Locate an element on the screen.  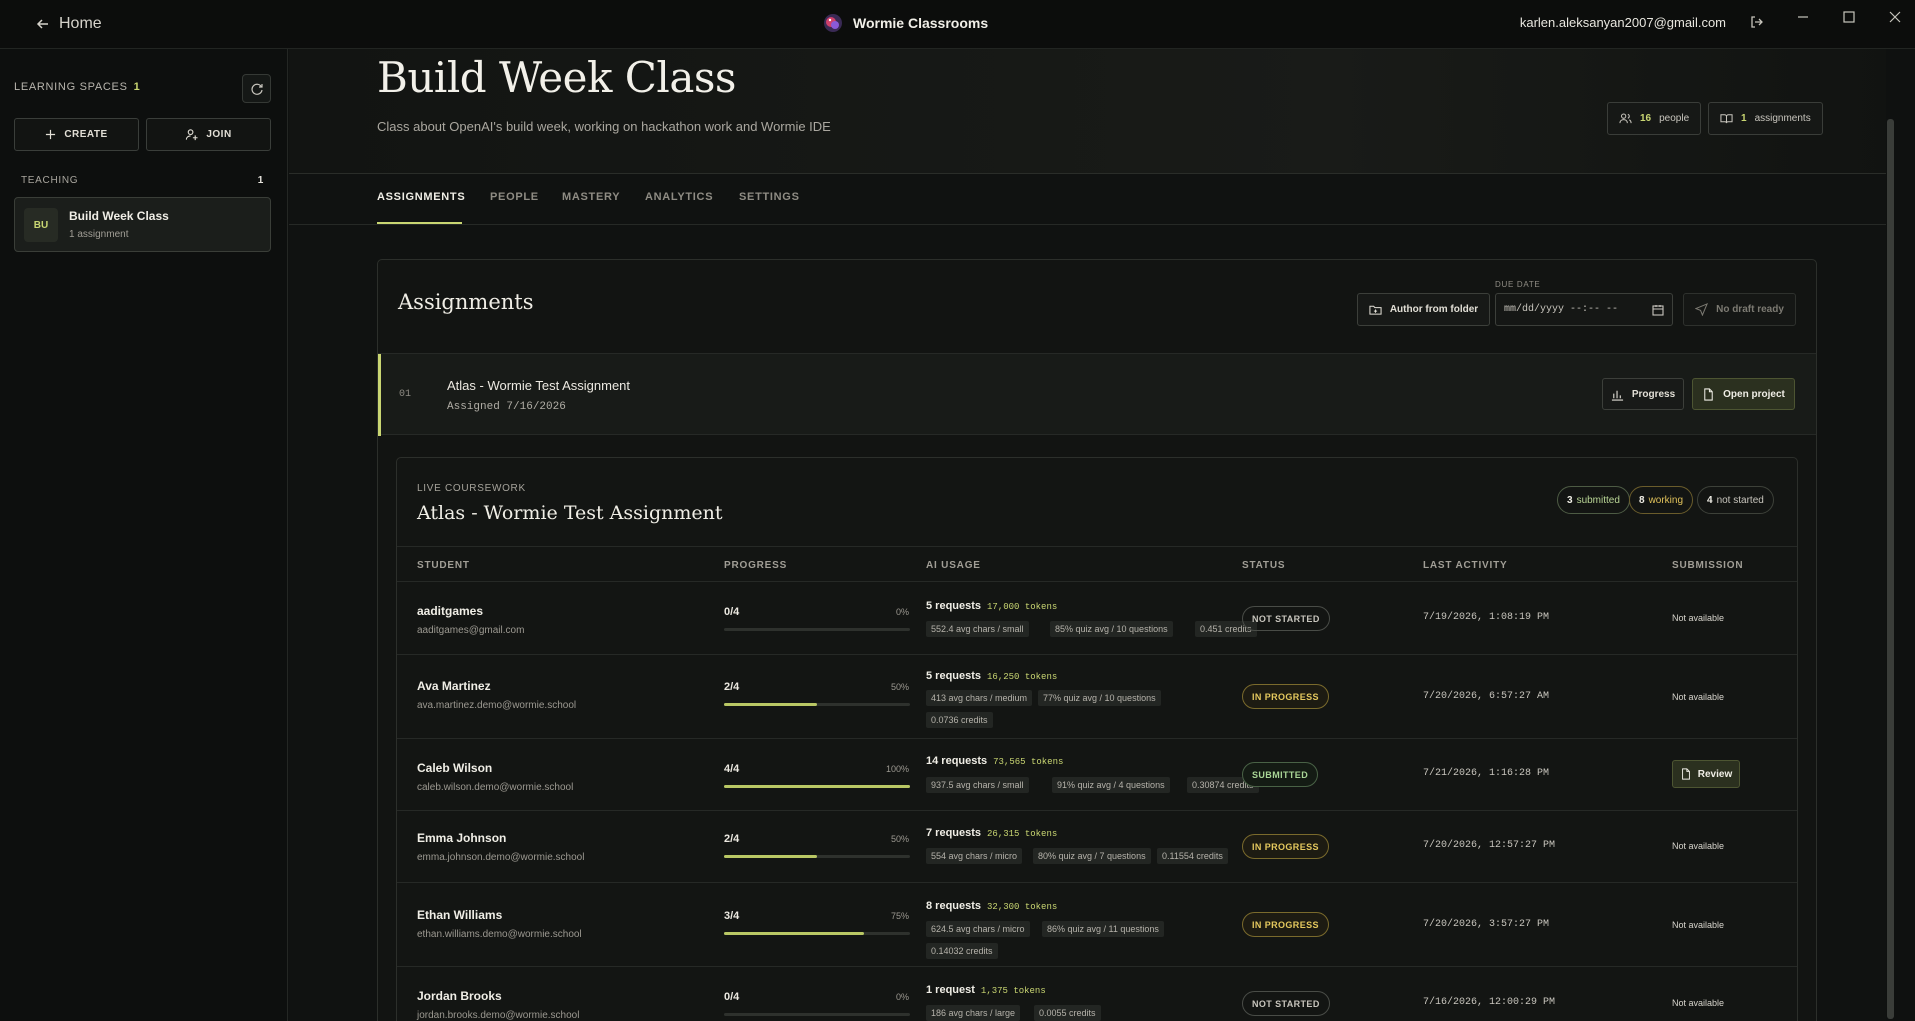
ai-requests: 1 request 1,375 tokens is located at coordinates (986, 990).